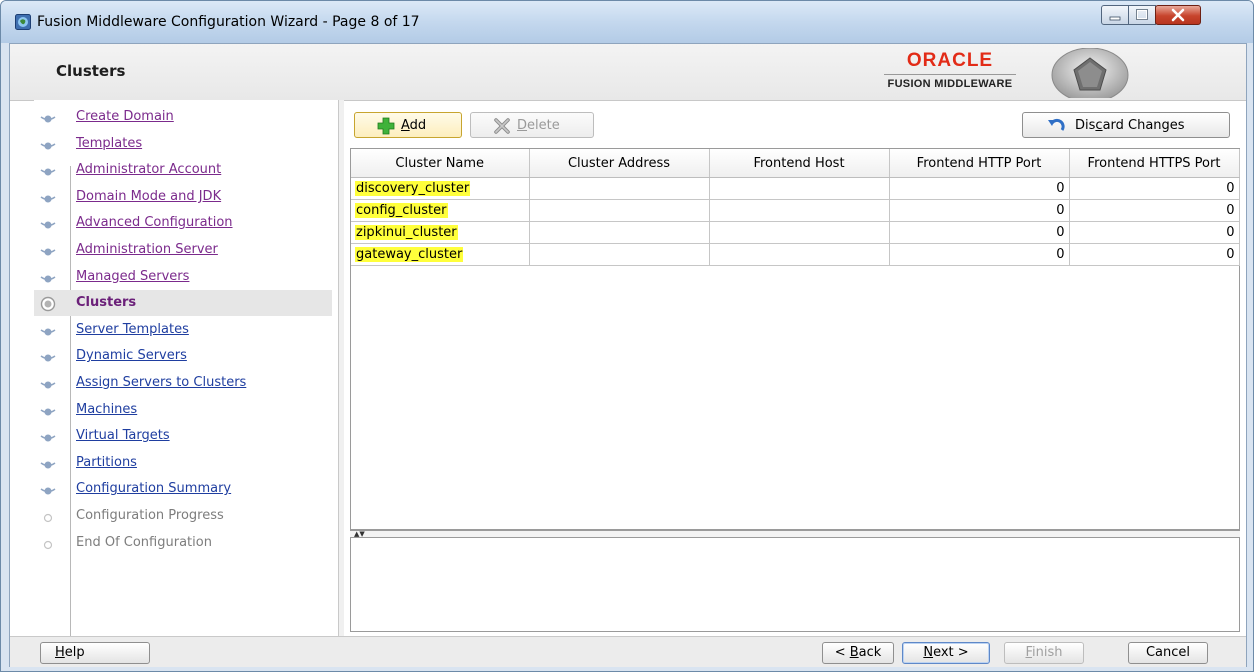 The width and height of the screenshot is (1254, 672). I want to click on finish-button: Finish, so click(1044, 653).